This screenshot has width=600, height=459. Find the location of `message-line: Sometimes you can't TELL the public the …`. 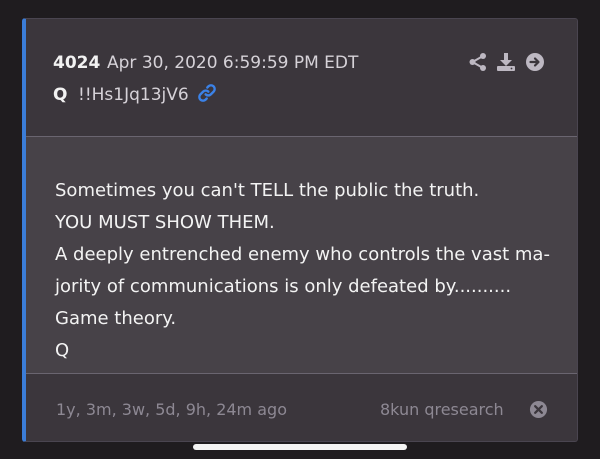

message-line: Sometimes you can't TELL the public the … is located at coordinates (267, 190).